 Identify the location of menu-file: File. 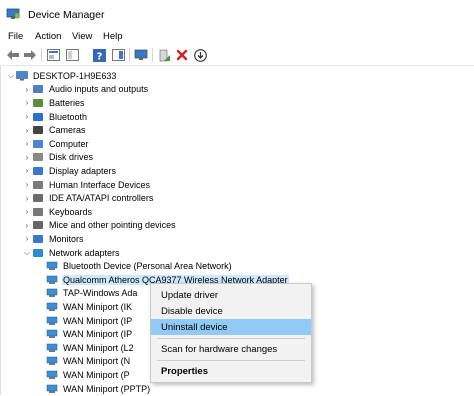
(15, 36).